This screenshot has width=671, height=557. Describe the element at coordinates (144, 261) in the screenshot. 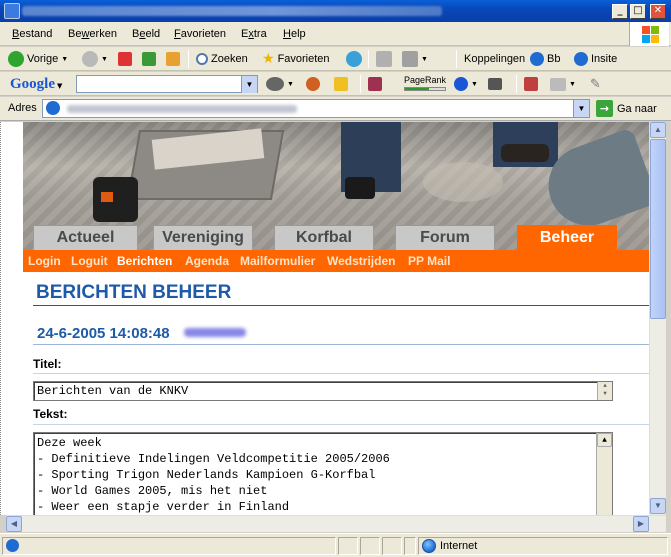

I see `subnav-berichten: Berichten` at that location.